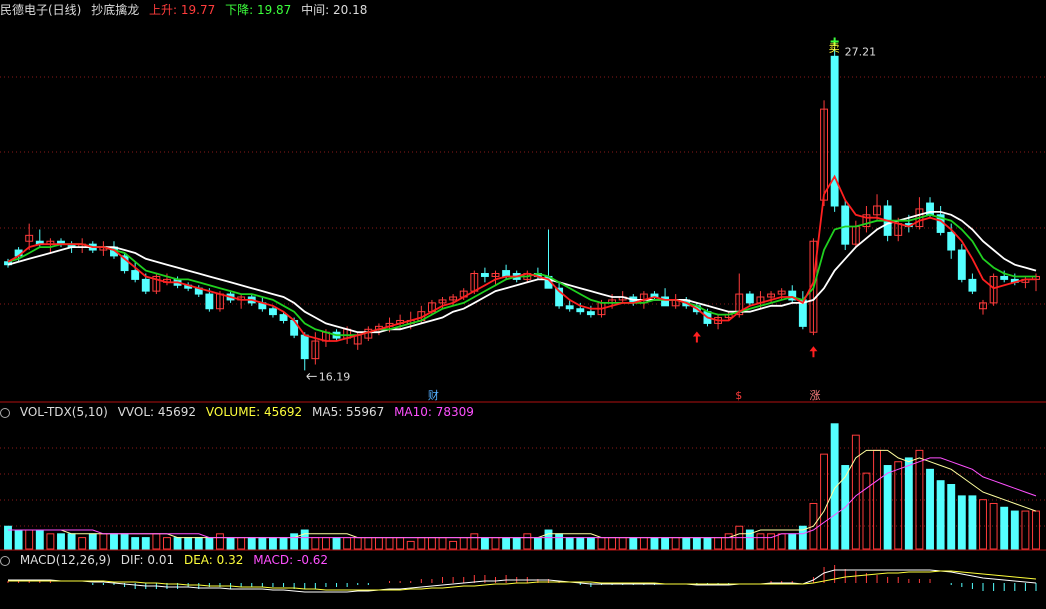  Describe the element at coordinates (522, 498) in the screenshot. I see `vol-ma10-line` at that location.